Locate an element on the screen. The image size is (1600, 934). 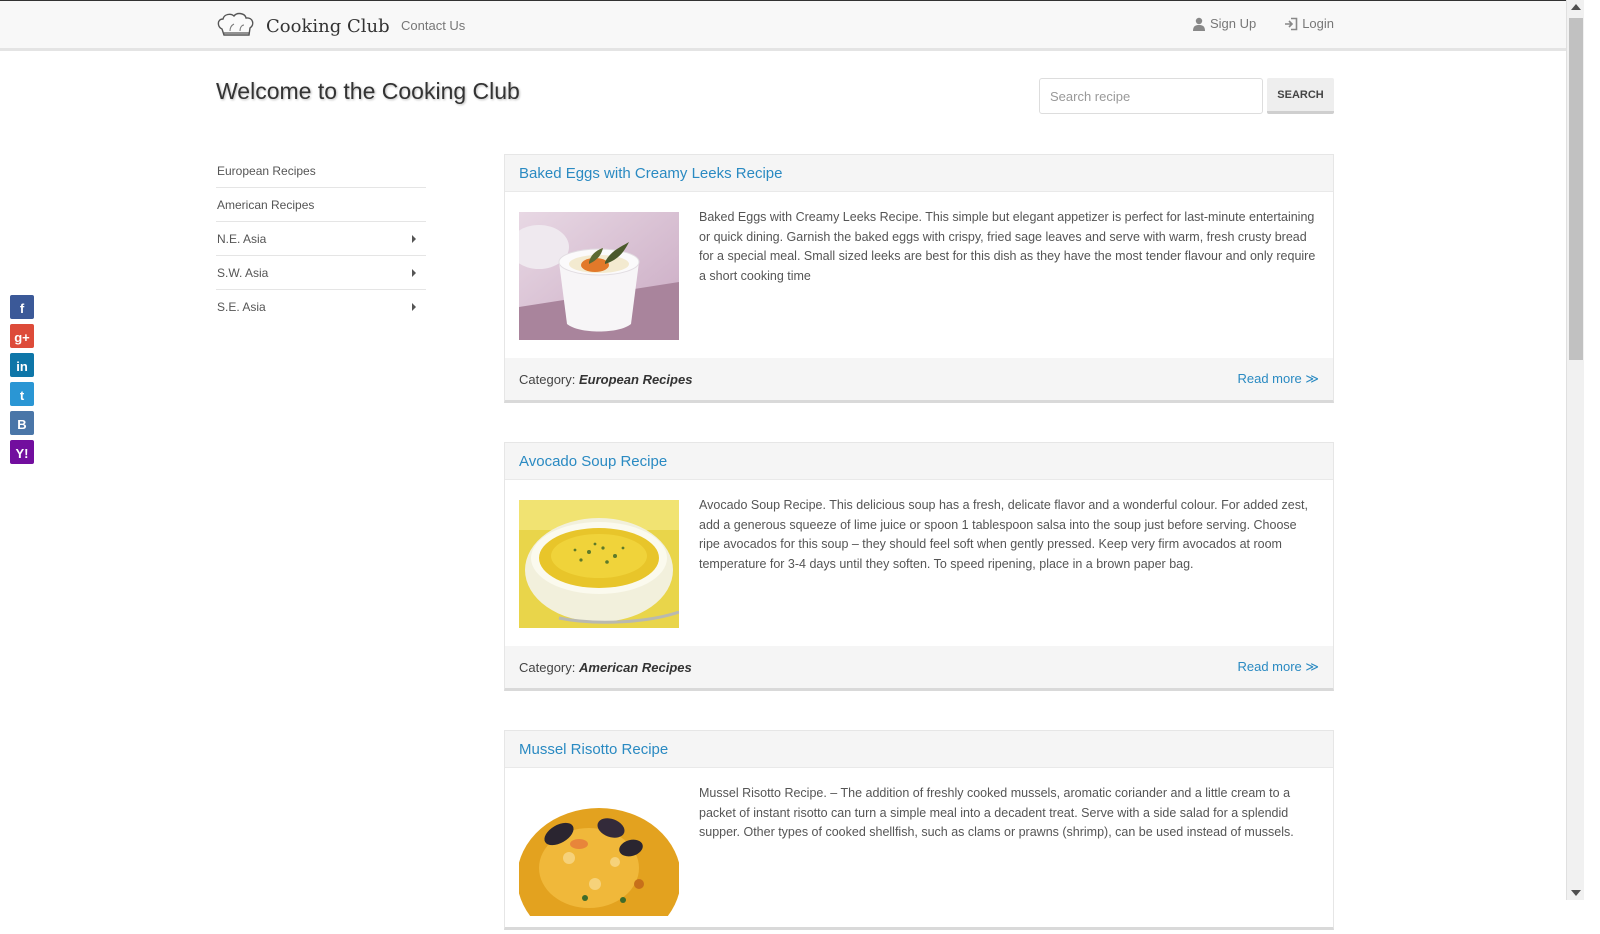
sidebar-item-label: American Recipes is located at coordinates (266, 204).